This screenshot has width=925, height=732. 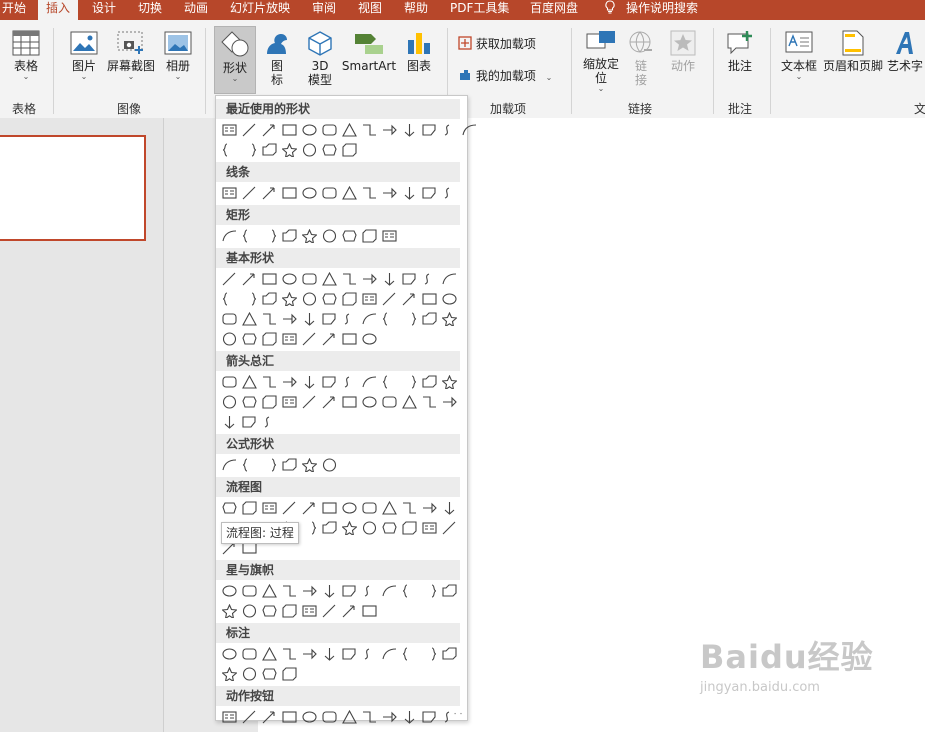 I want to click on zoom-button: 缩放定 位 ⌄, so click(x=601, y=61).